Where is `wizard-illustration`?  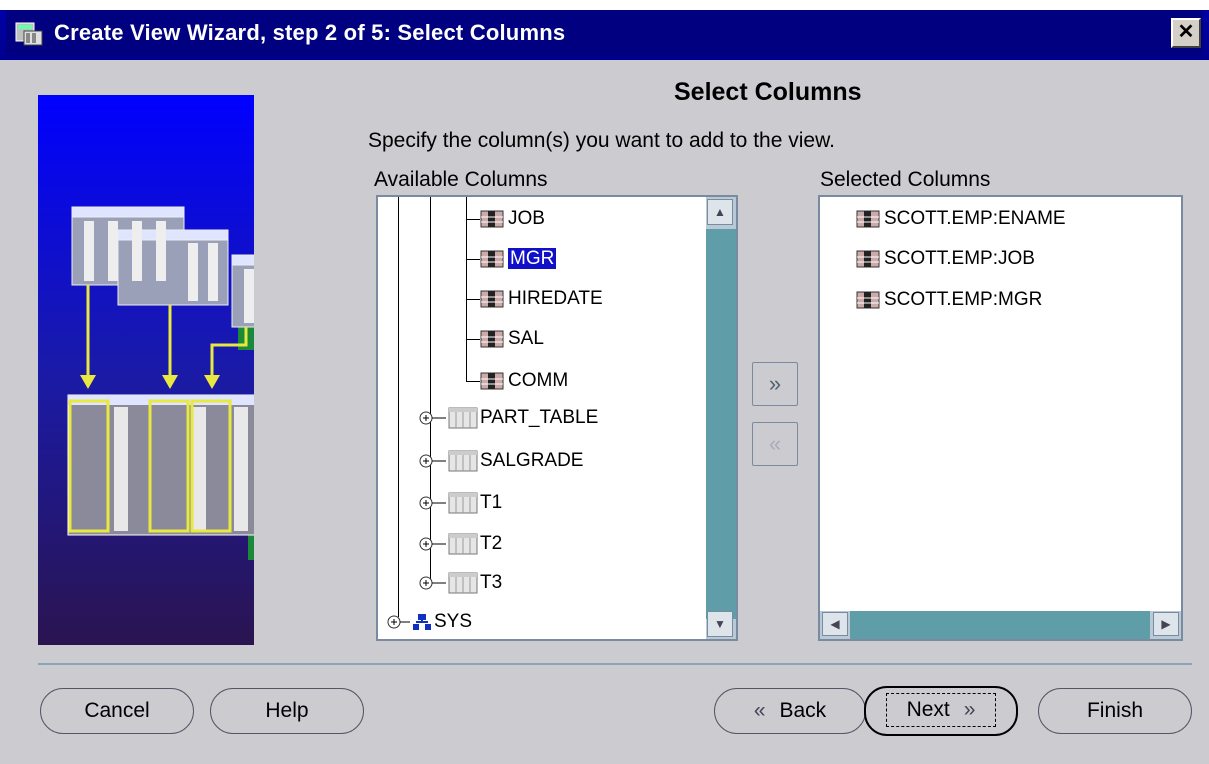 wizard-illustration is located at coordinates (146, 370).